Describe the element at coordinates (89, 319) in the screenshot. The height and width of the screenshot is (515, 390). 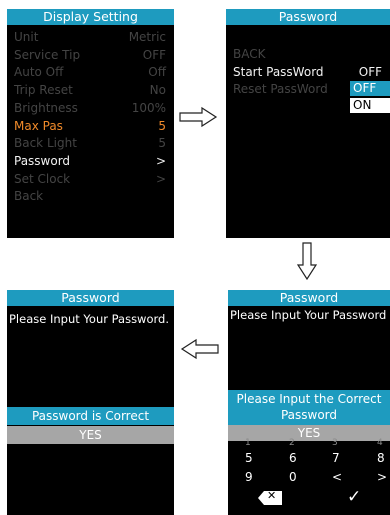
I see `password-prompt: Please Input Your Password.` at that location.